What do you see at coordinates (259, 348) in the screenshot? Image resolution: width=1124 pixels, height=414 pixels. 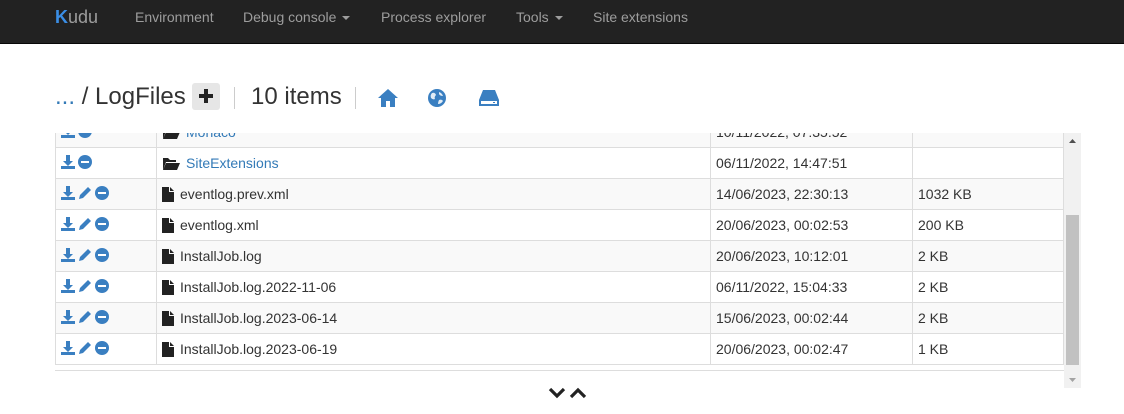 I see `file-name: InstallJob.log.2023-06-19` at bounding box center [259, 348].